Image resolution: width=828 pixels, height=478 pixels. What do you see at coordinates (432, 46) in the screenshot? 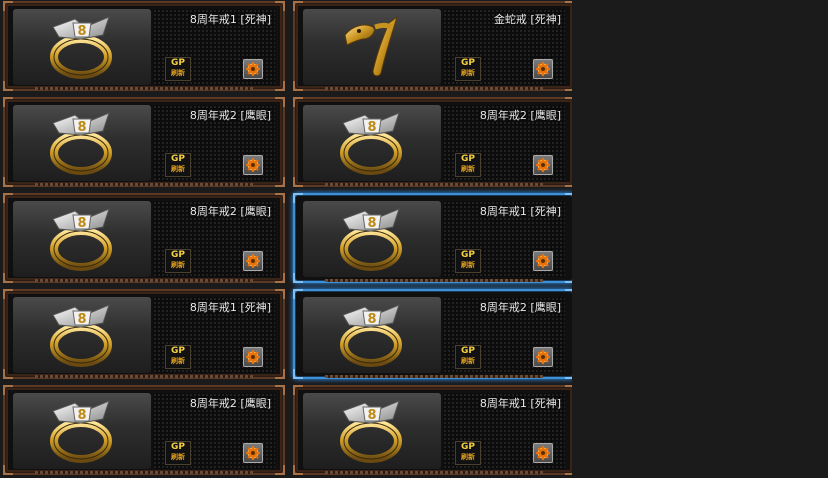
I see `item-card: 金蛇戒 [死神] GP 刷新` at bounding box center [432, 46].